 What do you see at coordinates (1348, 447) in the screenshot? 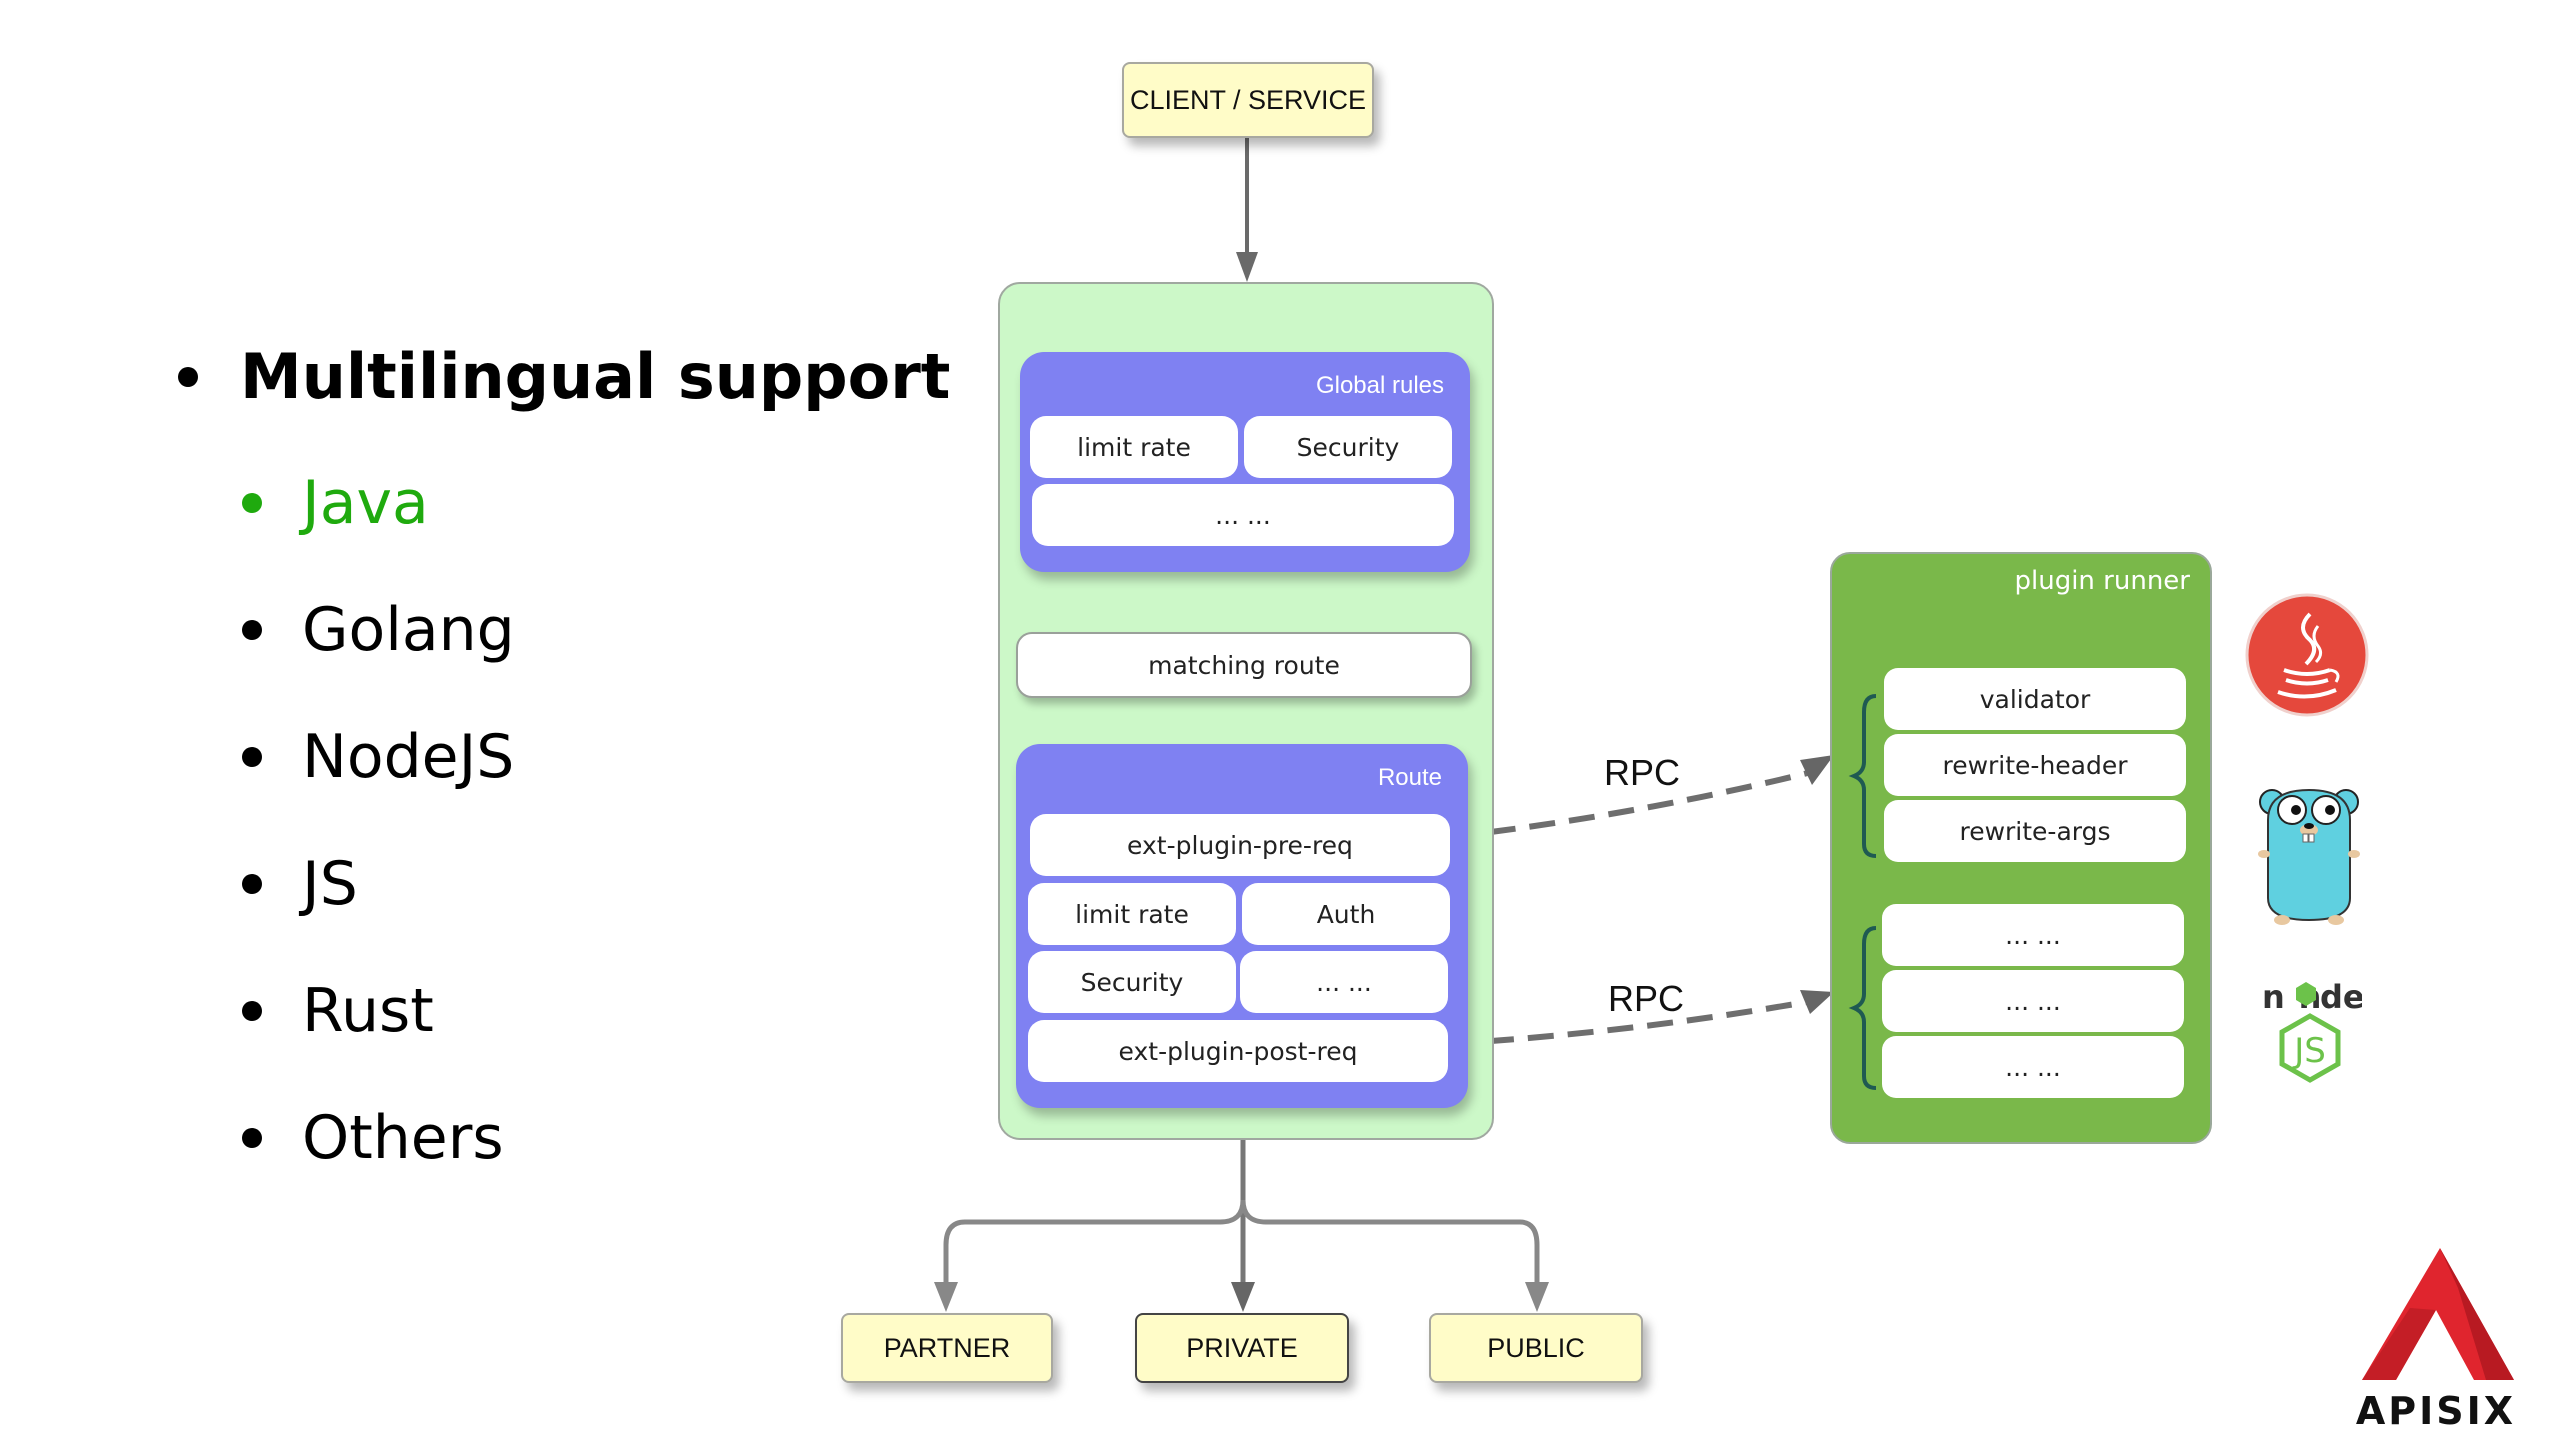
I see `global-security-cell: Security` at bounding box center [1348, 447].